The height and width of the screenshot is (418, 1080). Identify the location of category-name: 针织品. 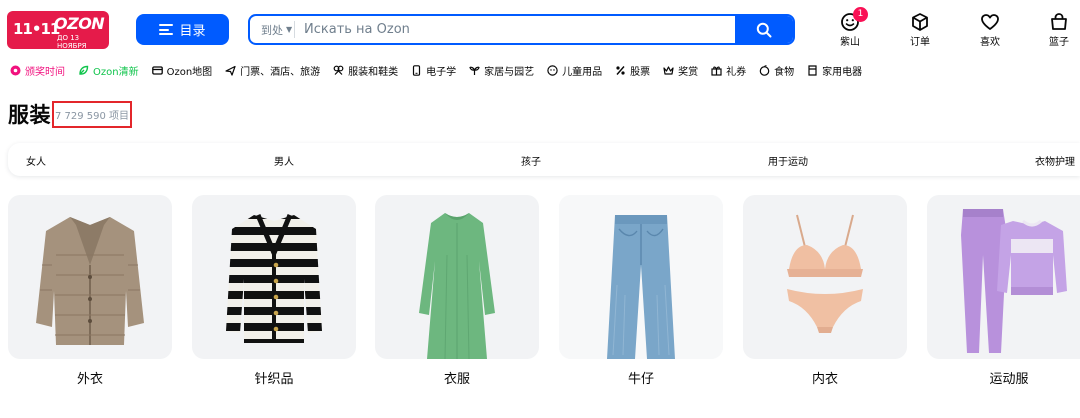
(274, 379).